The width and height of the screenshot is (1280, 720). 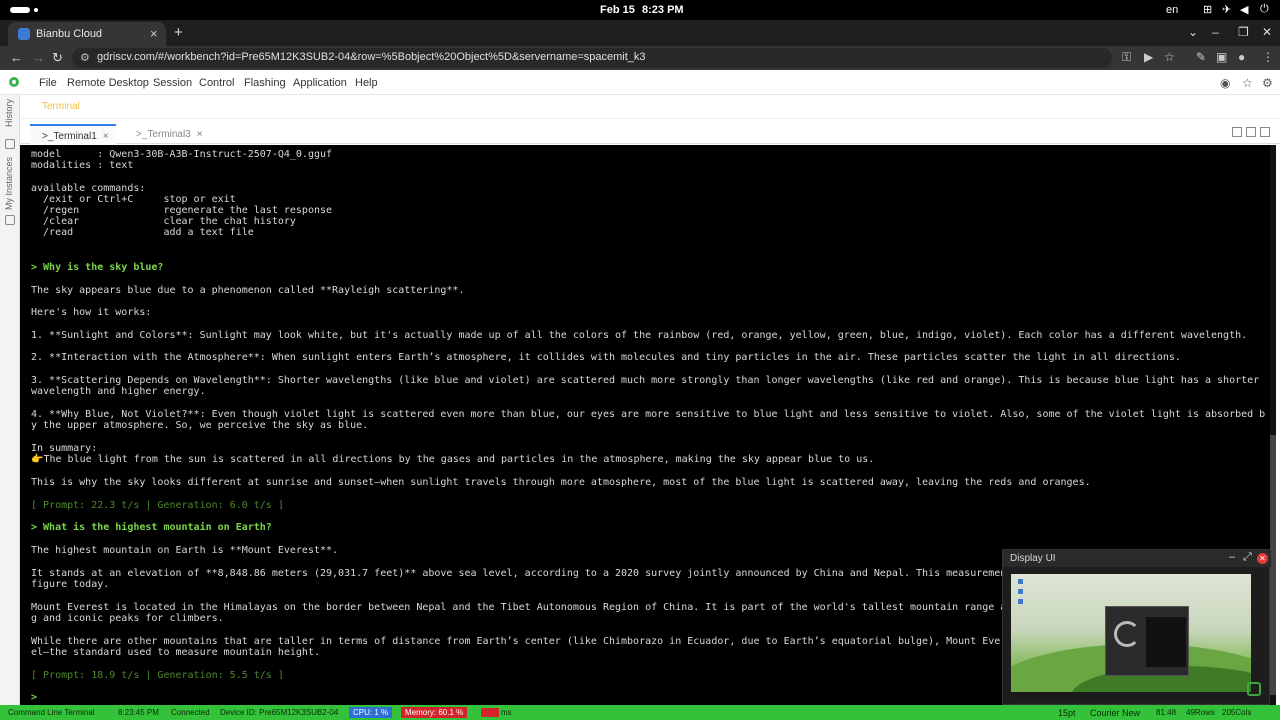 What do you see at coordinates (490, 712) in the screenshot?
I see `latency-indicator` at bounding box center [490, 712].